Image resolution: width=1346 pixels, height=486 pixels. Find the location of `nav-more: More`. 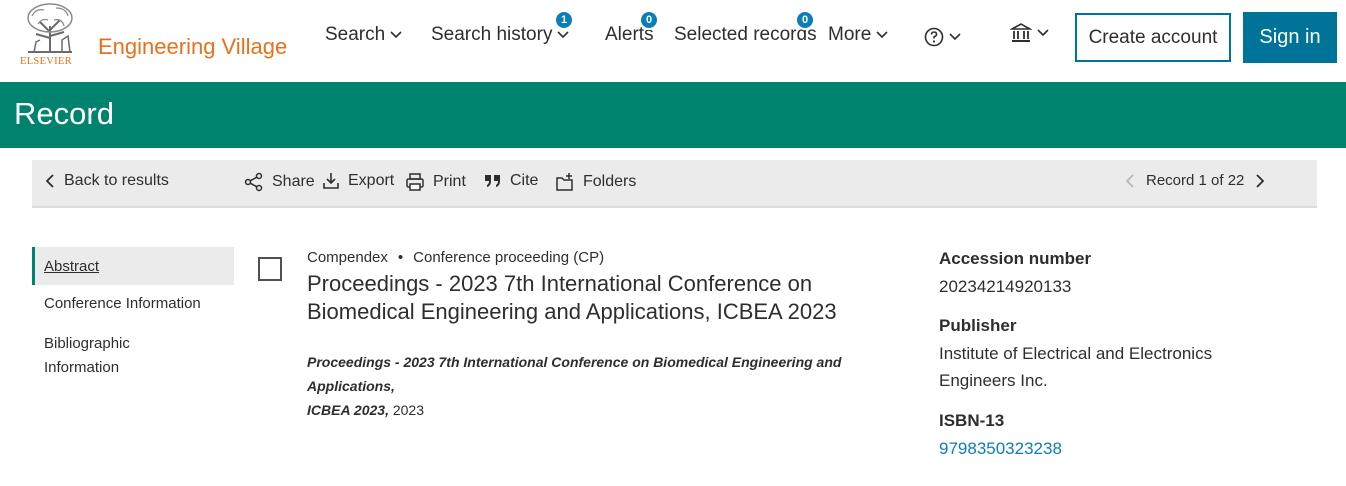

nav-more: More is located at coordinates (858, 35).